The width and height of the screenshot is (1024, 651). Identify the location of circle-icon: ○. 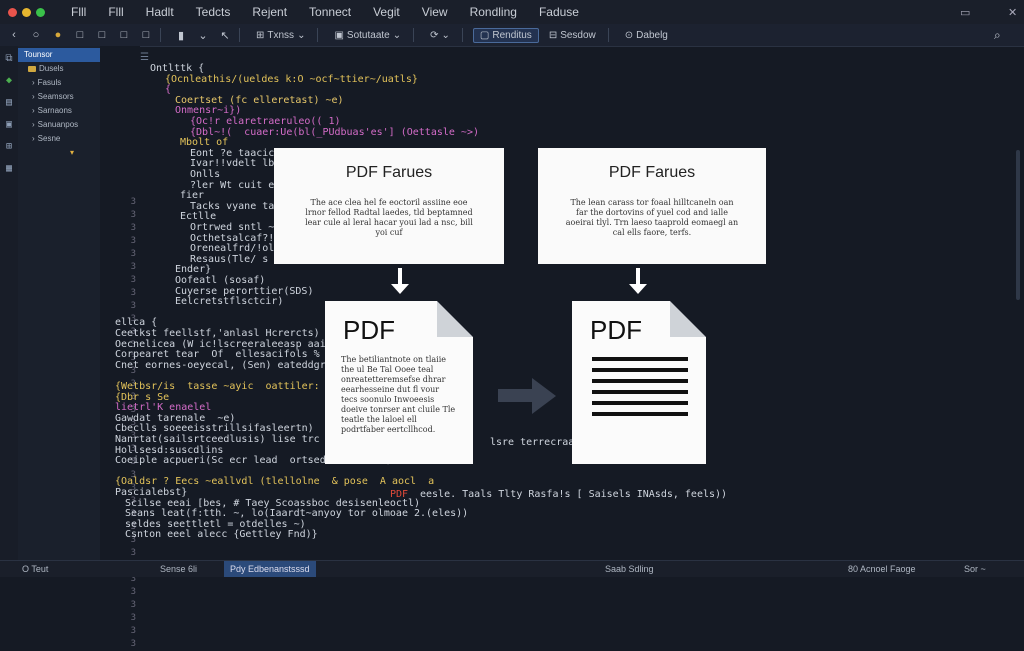
(36, 35).